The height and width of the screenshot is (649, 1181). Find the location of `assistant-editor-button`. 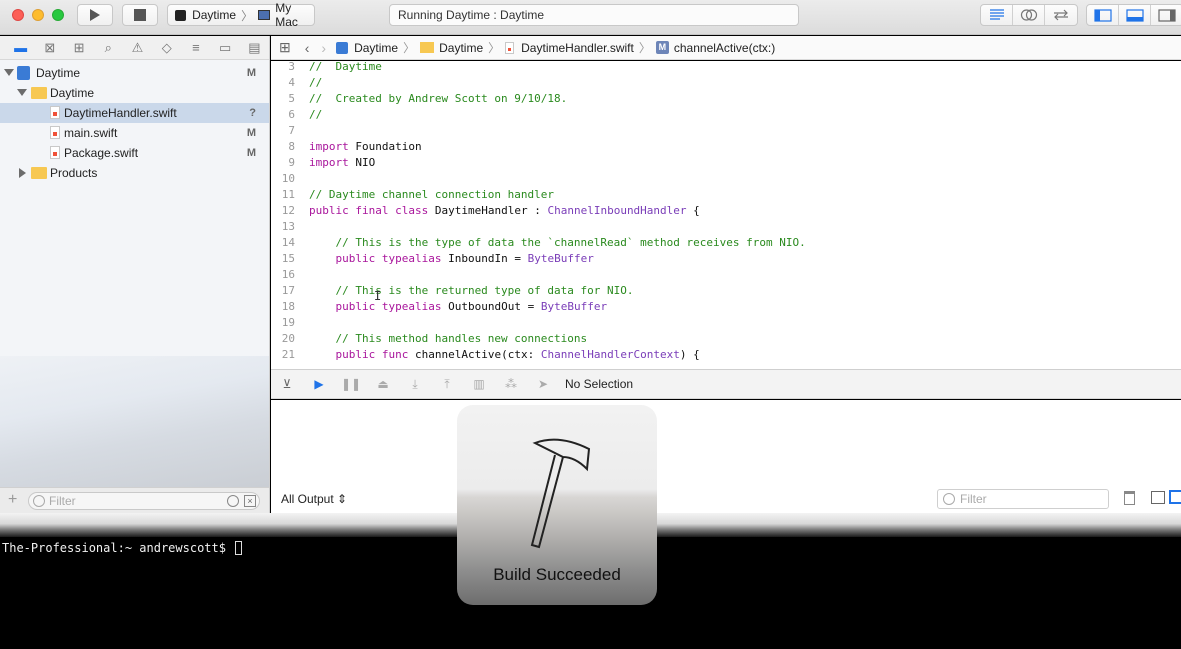

assistant-editor-button is located at coordinates (1029, 15).